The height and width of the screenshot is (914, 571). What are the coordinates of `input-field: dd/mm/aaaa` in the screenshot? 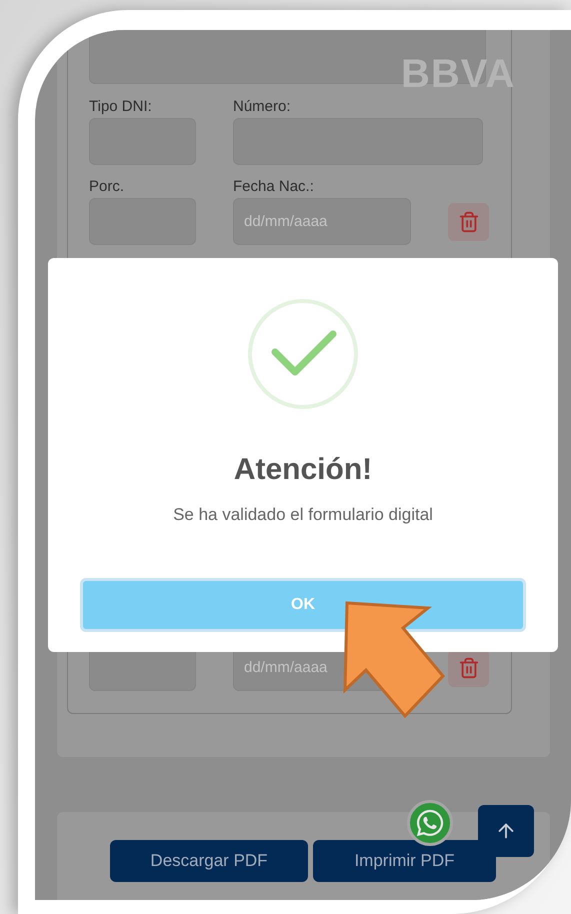 It's located at (322, 221).